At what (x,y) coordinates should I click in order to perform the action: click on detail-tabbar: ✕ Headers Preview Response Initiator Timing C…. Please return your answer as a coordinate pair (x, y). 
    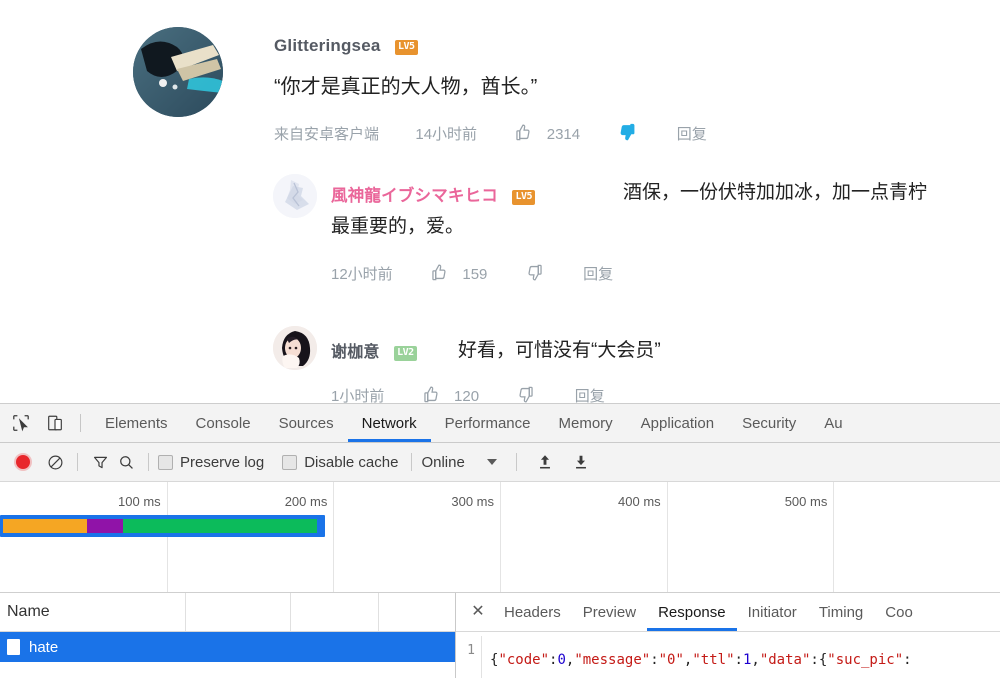
    Looking at the image, I should click on (728, 612).